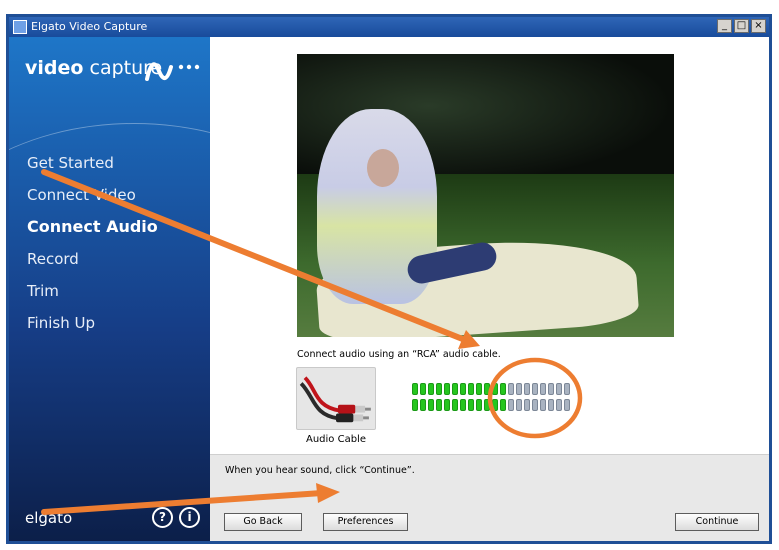 The height and width of the screenshot is (550, 779). I want to click on step-connect-audio: Connect Audio, so click(92, 227).